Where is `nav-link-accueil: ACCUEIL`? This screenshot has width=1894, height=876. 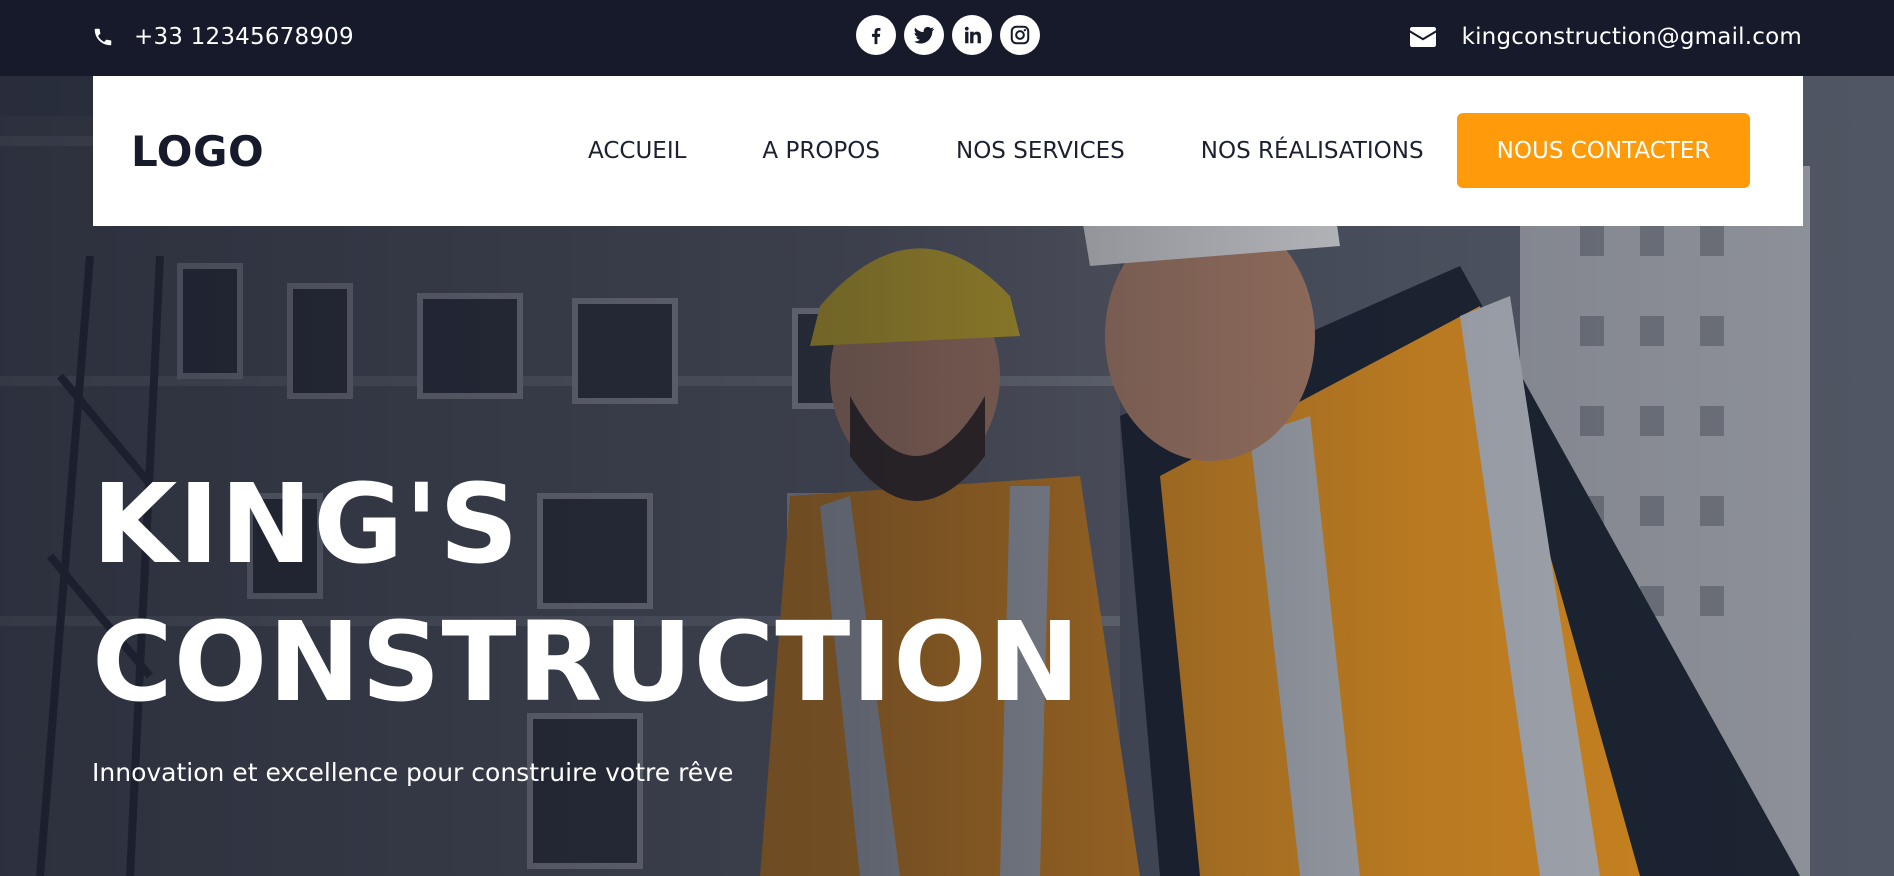 nav-link-accueil: ACCUEIL is located at coordinates (637, 151).